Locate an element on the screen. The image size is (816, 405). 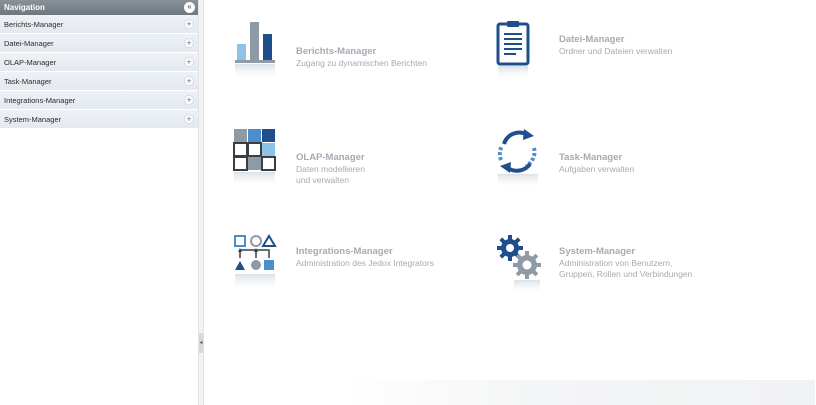
splitter-collapse-handle: ◂ is located at coordinates (201, 343).